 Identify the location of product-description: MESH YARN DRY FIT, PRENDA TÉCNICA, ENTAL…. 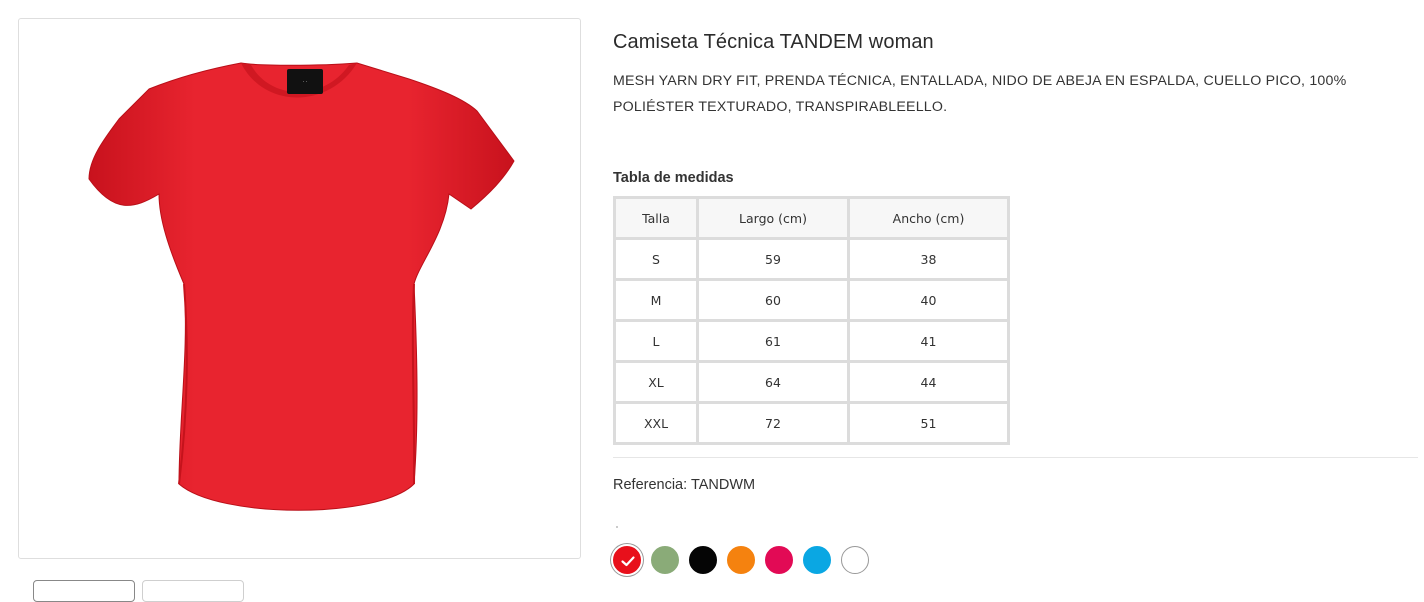
(980, 94).